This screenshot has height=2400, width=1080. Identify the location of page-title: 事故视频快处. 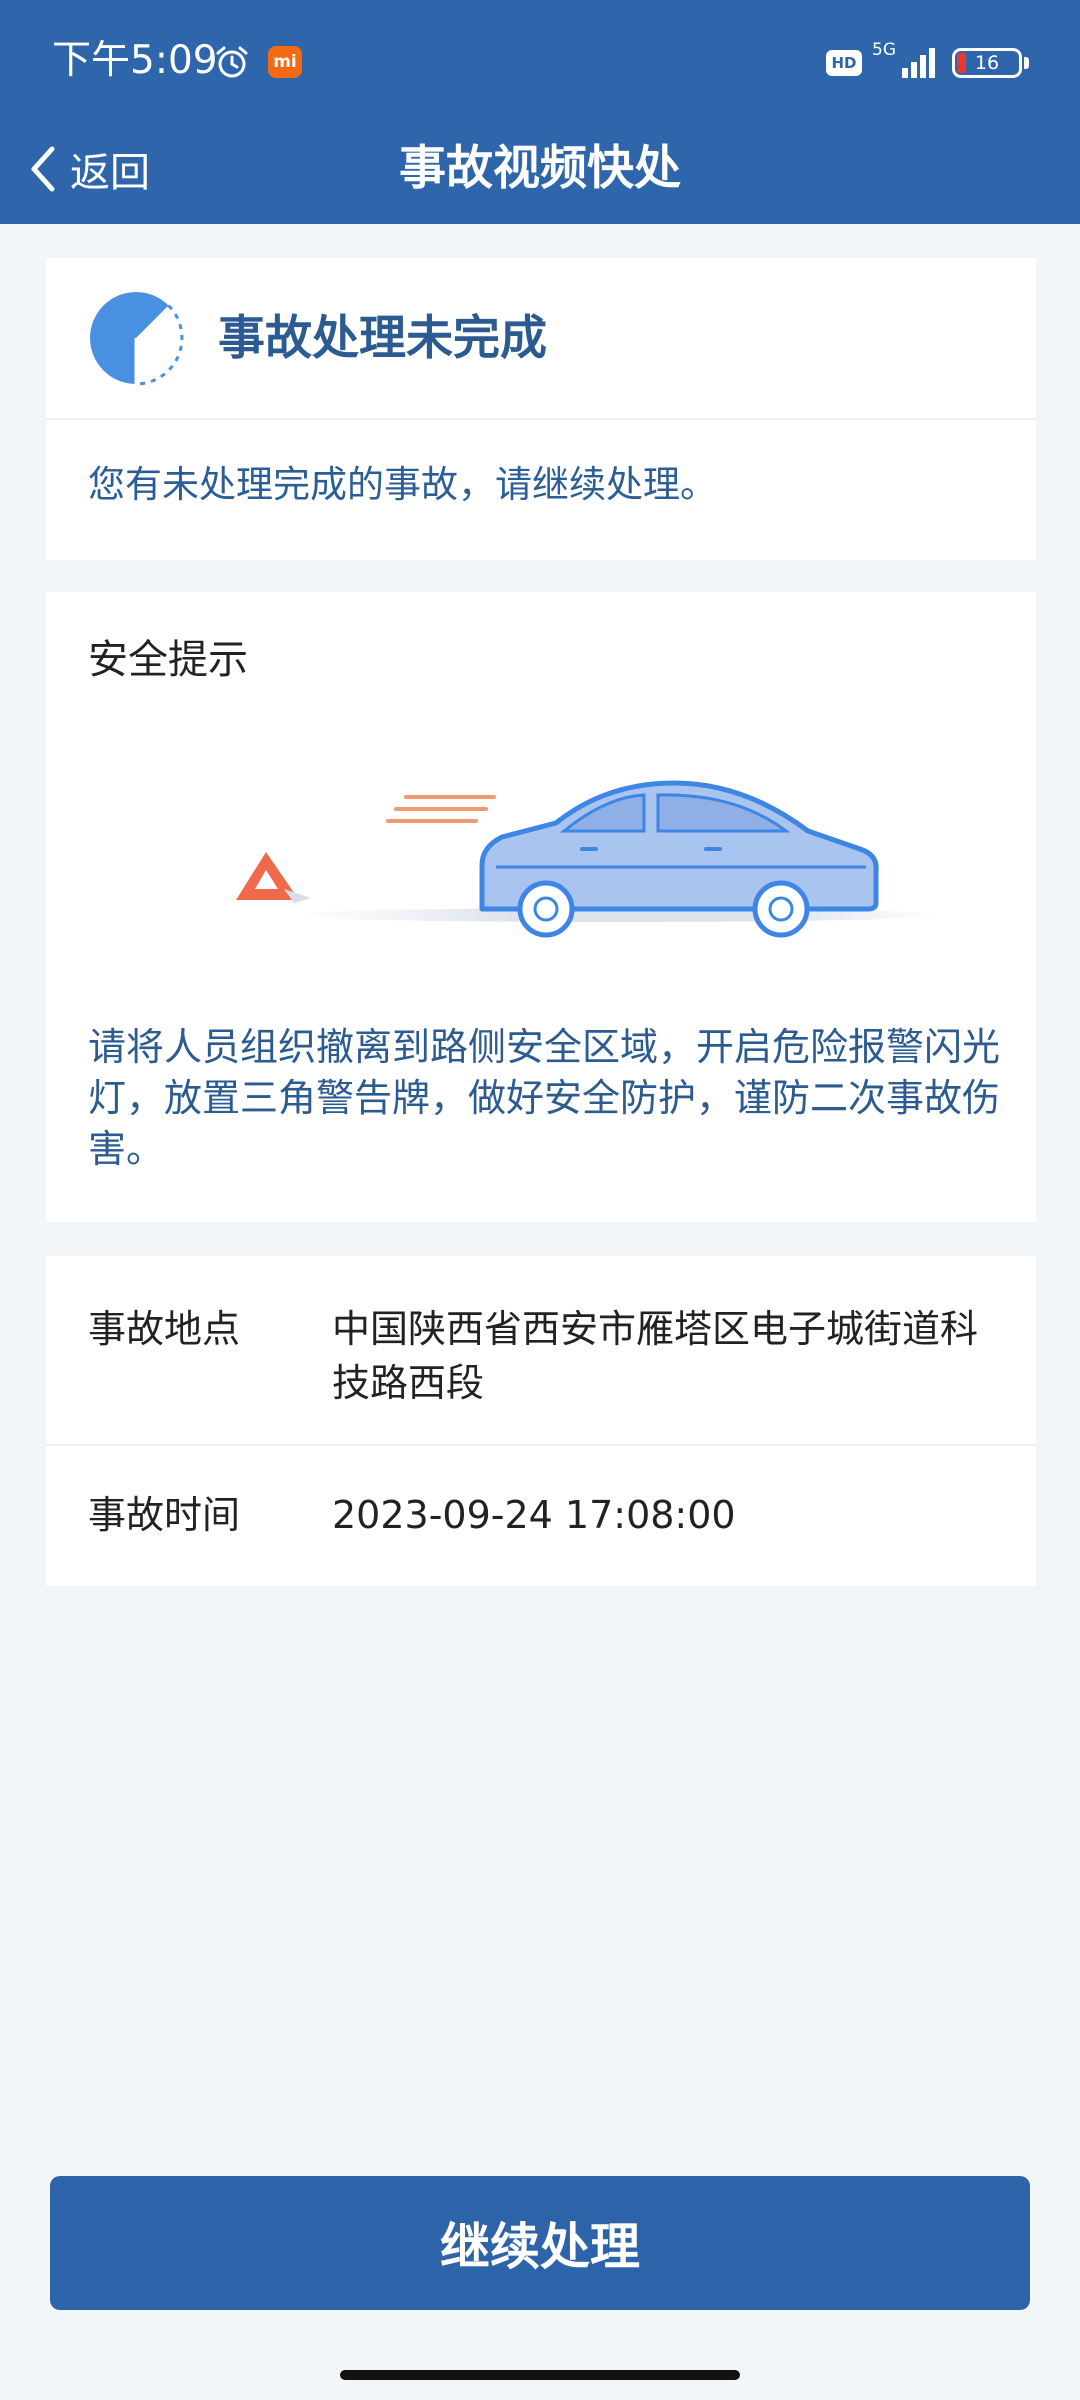
(540, 168).